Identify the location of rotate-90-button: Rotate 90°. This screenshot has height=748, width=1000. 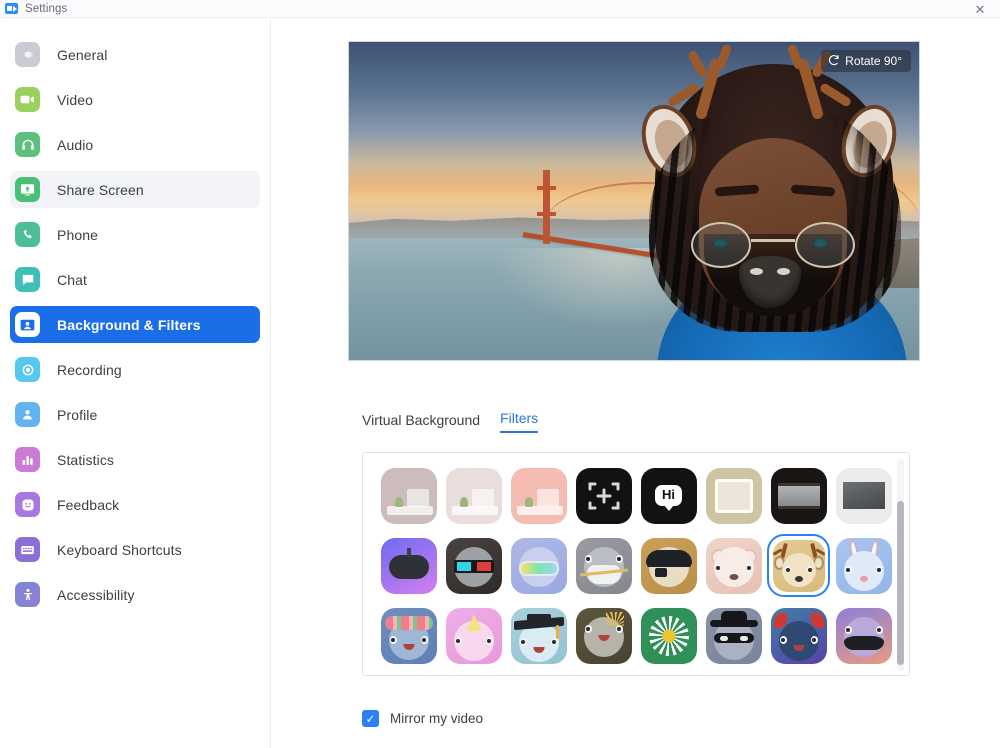
(866, 61).